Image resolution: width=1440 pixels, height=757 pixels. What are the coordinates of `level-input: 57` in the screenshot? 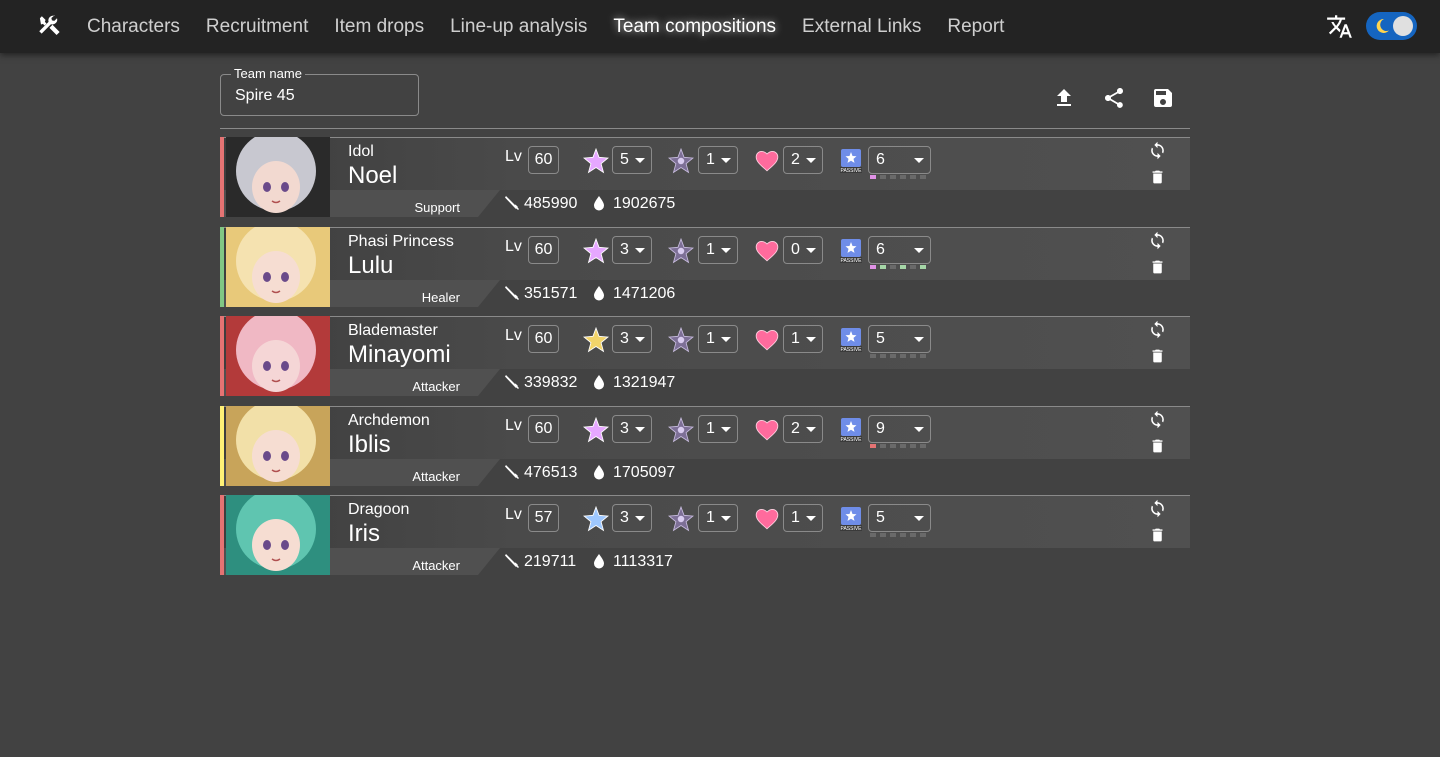 It's located at (543, 518).